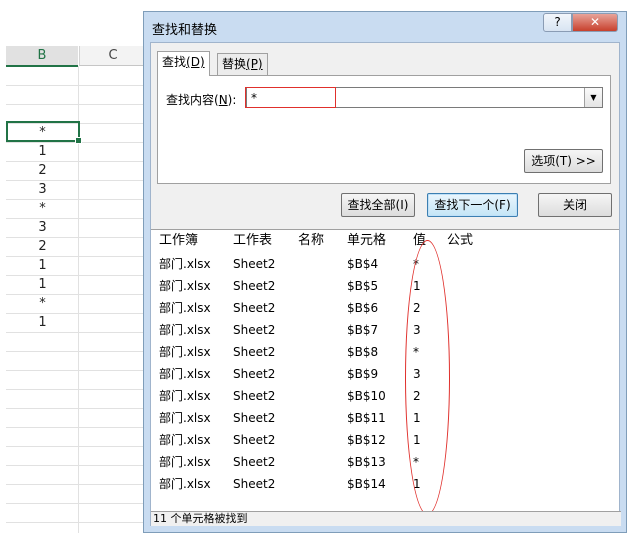 The height and width of the screenshot is (533, 627). I want to click on options-button: 选项(T) >>, so click(563, 161).